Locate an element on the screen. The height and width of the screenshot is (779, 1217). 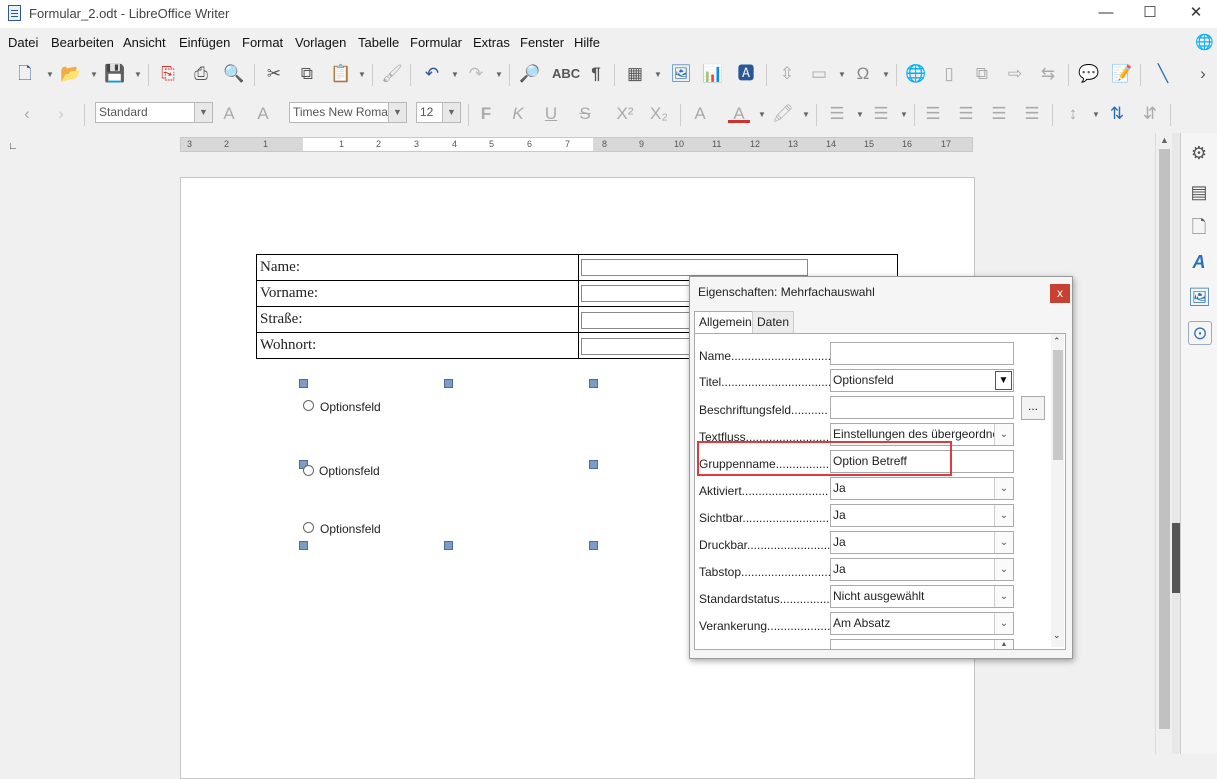
paste-icon: 📋 is located at coordinates (341, 74).